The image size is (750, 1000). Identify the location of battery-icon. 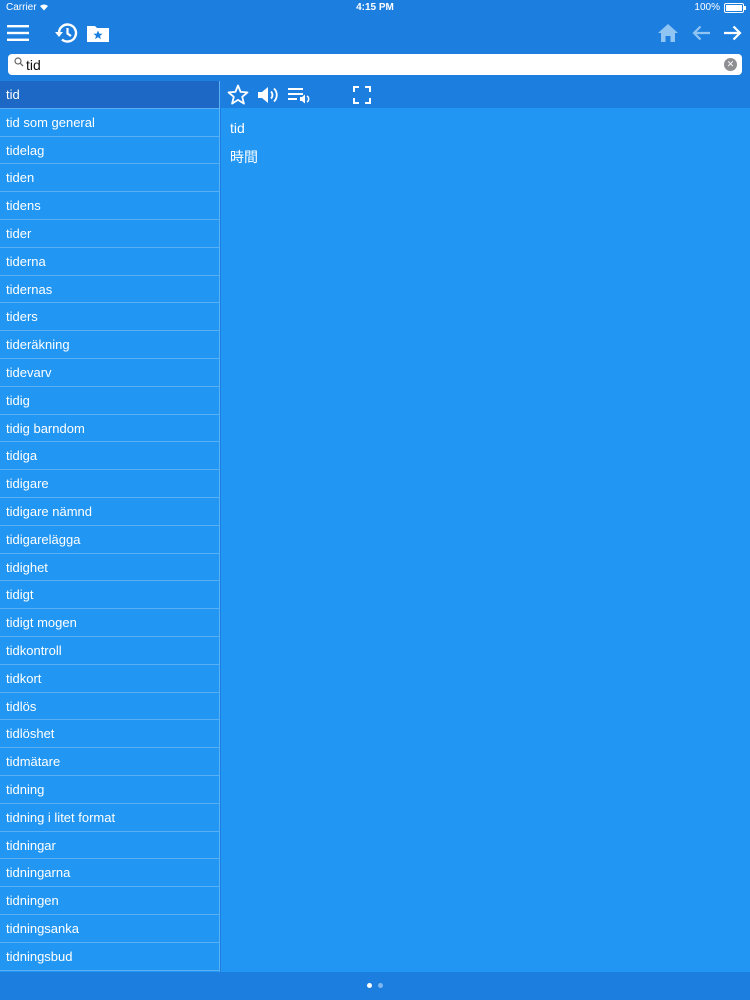
(735, 7).